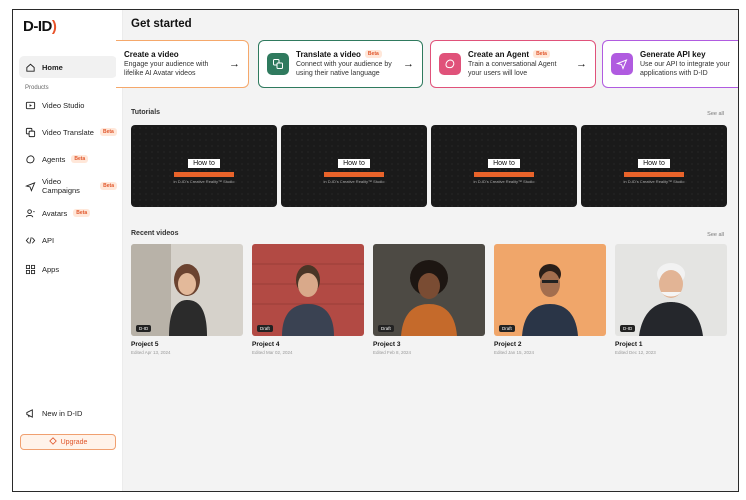  Describe the element at coordinates (308, 344) in the screenshot. I see `video-title: Project 4` at that location.